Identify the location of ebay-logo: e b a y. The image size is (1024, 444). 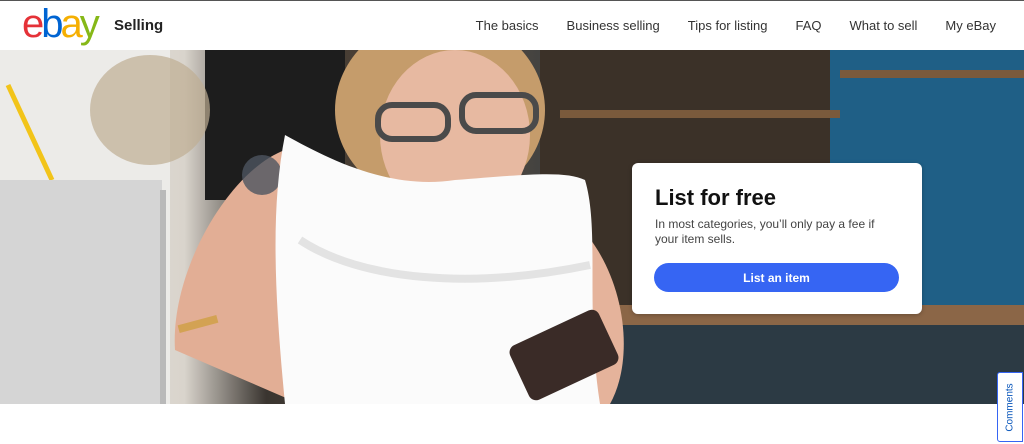
(61, 24).